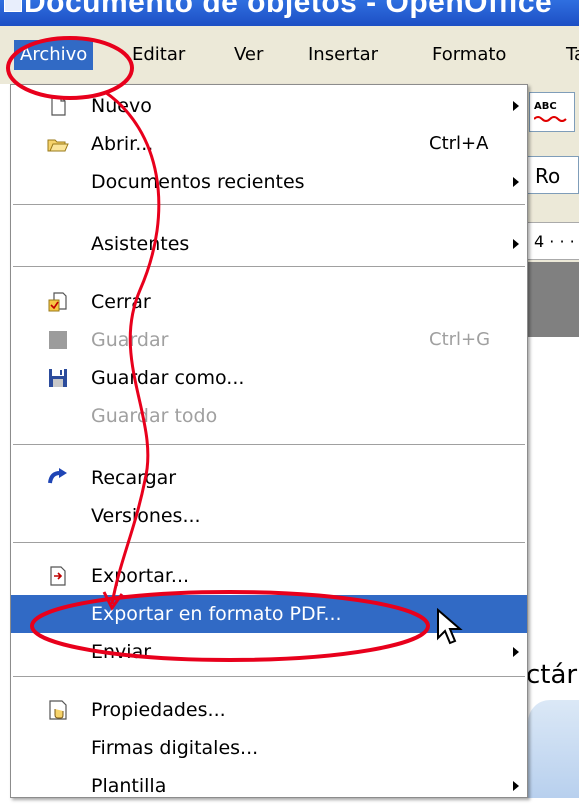 The height and width of the screenshot is (805, 579). I want to click on menu-item-label: Asistentes, so click(140, 244).